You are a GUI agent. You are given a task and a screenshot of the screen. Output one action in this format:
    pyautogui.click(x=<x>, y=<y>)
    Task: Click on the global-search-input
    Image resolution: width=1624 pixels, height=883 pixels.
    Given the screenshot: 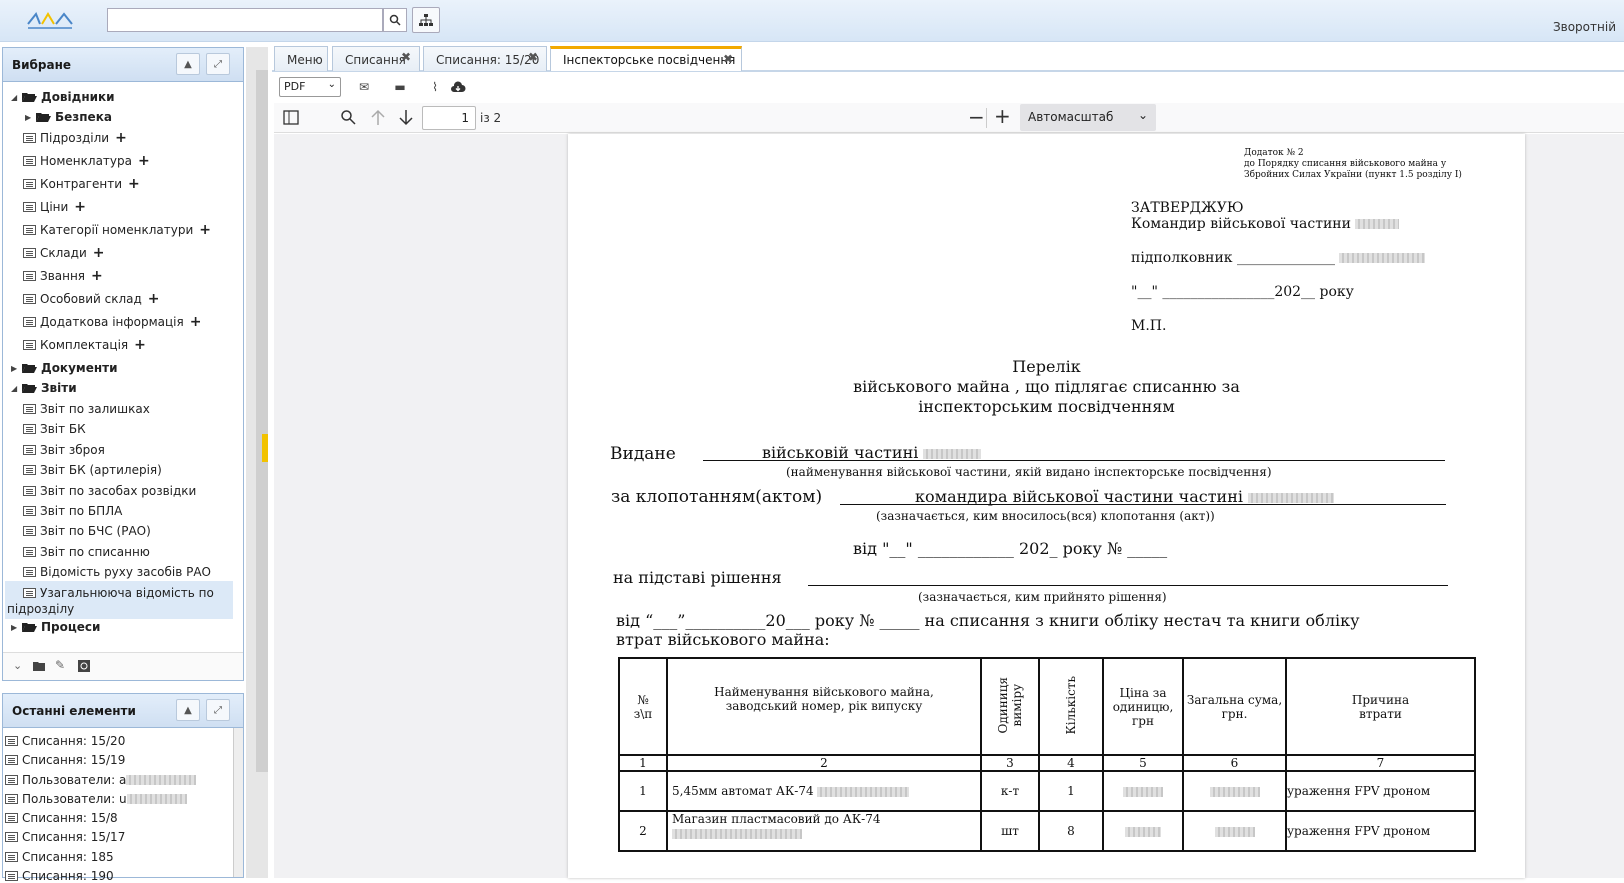 What is the action you would take?
    pyautogui.click(x=245, y=20)
    